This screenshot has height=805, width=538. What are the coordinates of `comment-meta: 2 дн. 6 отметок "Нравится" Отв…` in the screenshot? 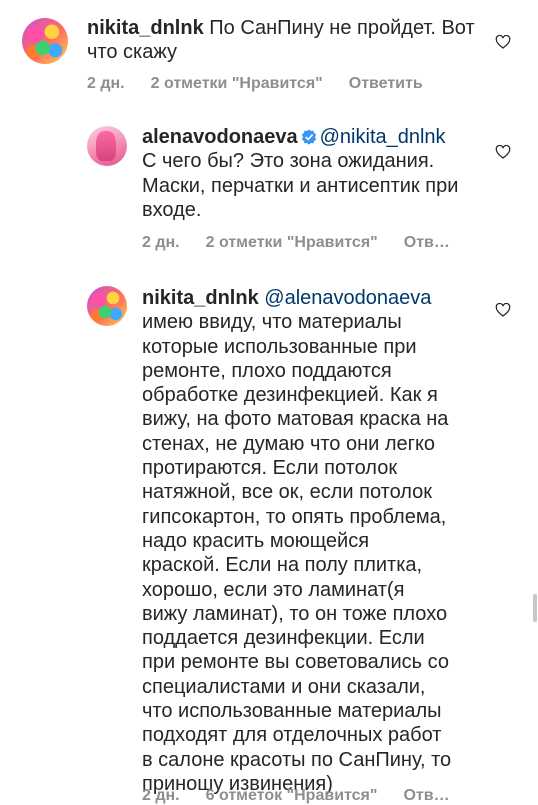 It's located at (309, 796).